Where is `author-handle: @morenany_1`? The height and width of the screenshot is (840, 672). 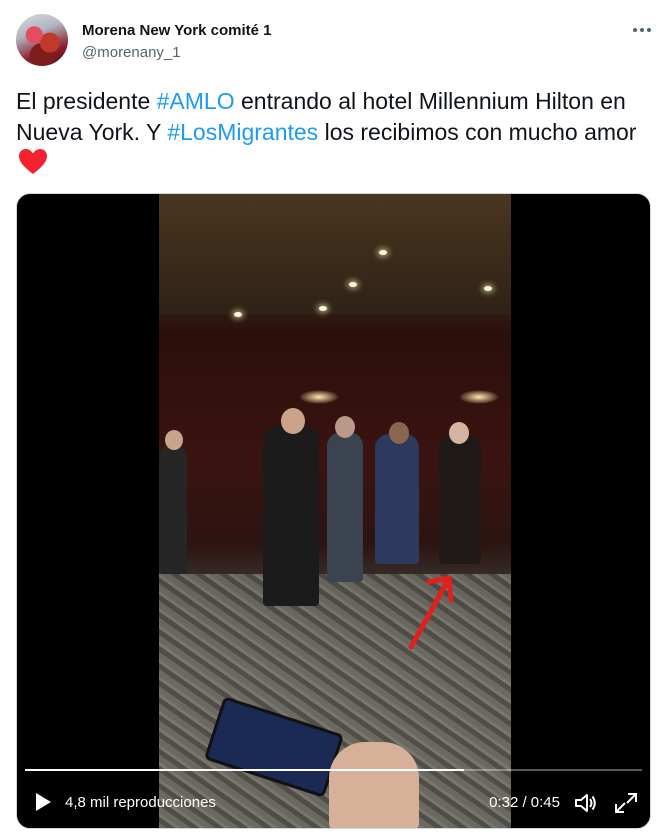
author-handle: @morenany_1 is located at coordinates (131, 52).